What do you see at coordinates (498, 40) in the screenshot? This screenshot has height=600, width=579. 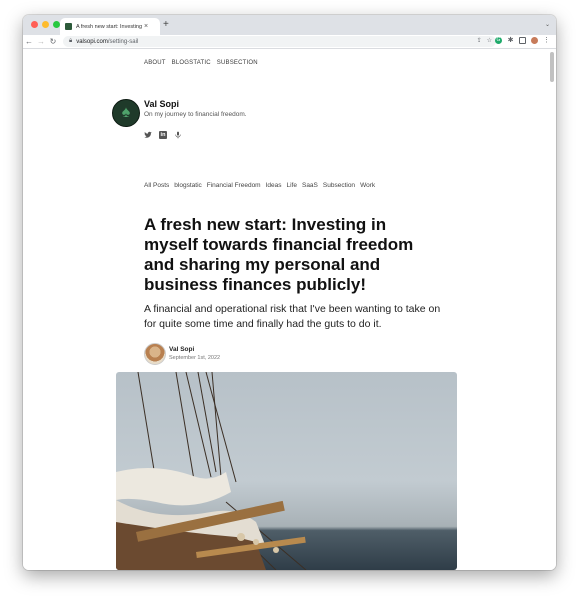 I see `grammarly-extension-icon: G` at bounding box center [498, 40].